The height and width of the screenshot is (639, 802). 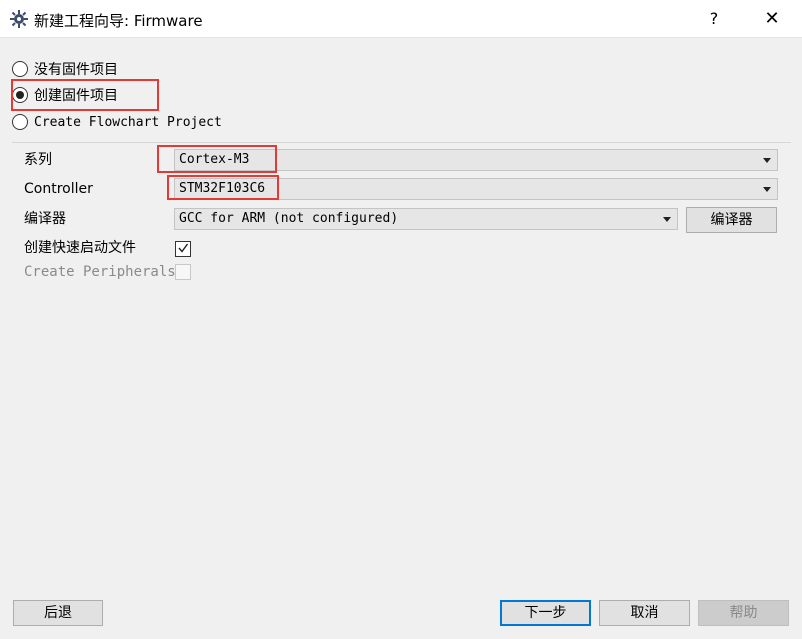 What do you see at coordinates (58, 189) in the screenshot?
I see `controller-label: Controller` at bounding box center [58, 189].